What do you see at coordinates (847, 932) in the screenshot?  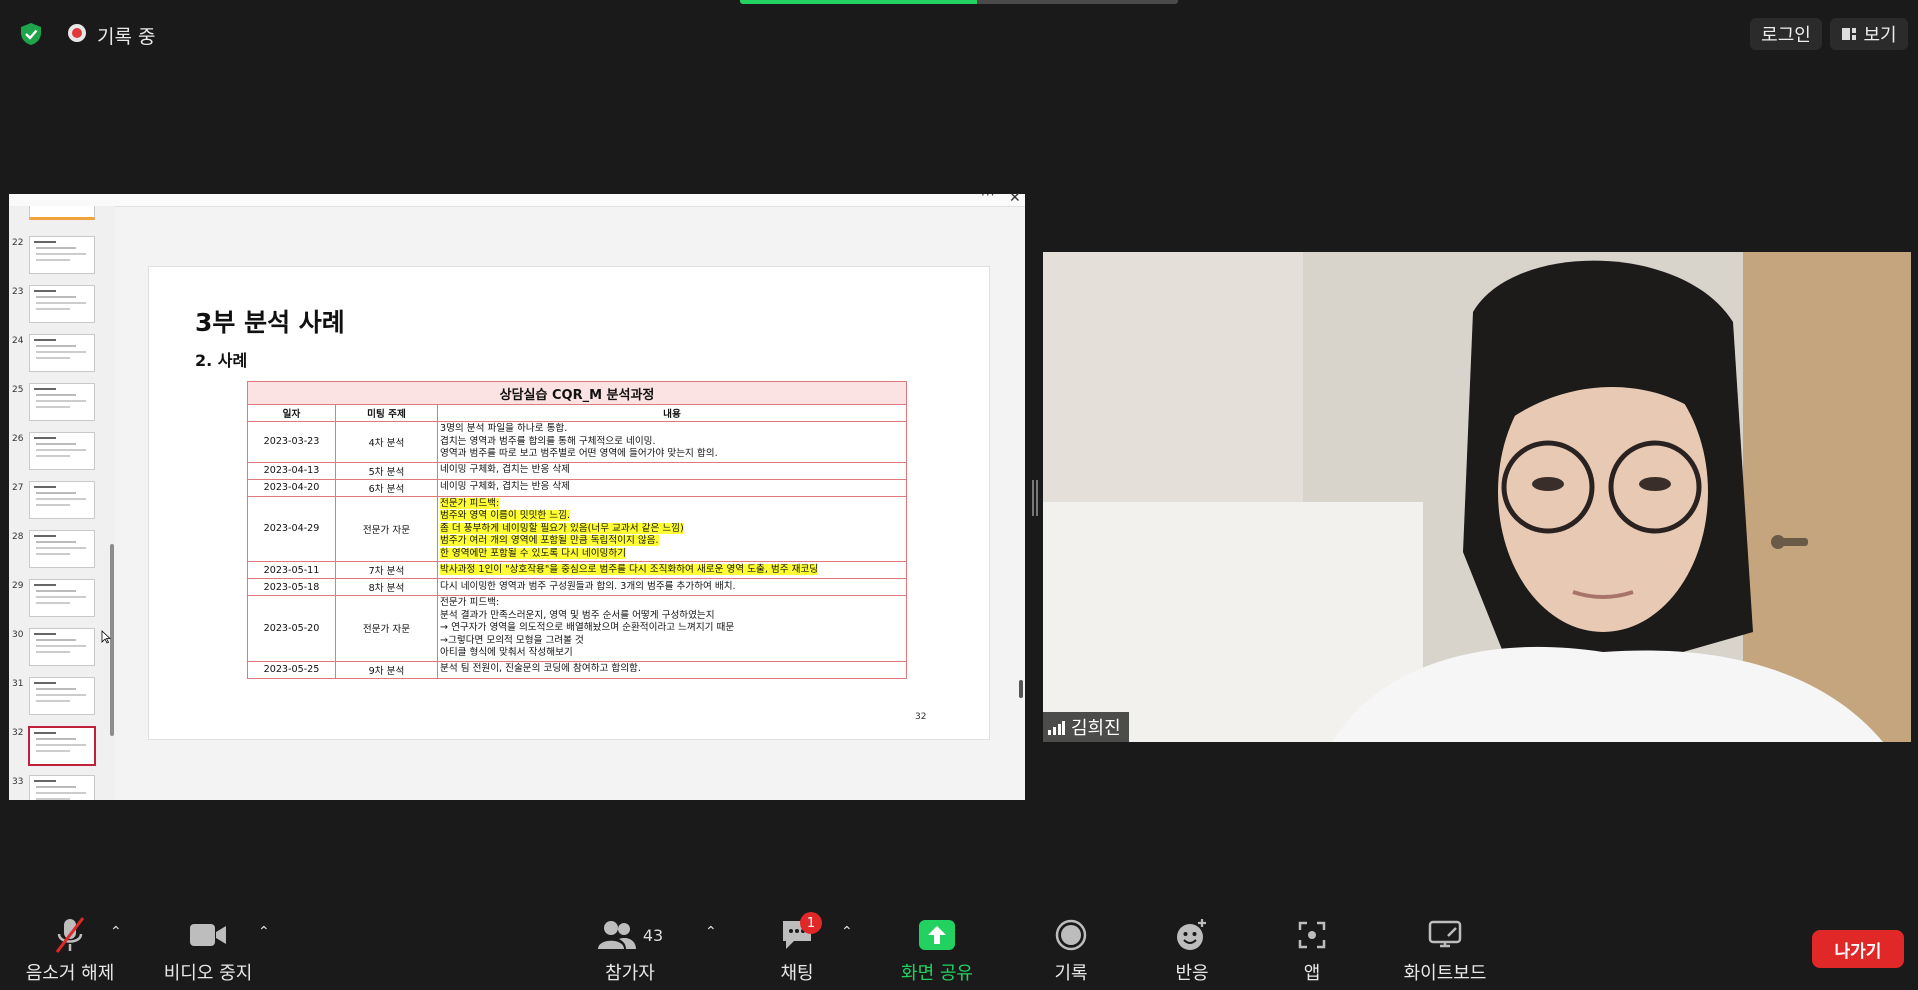 I see `chat-options-caret-icon: ⌃` at bounding box center [847, 932].